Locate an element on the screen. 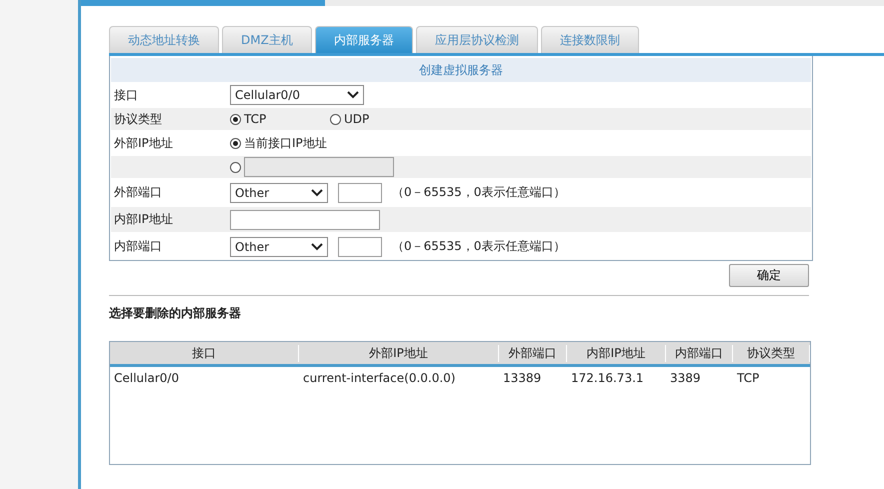 The height and width of the screenshot is (489, 884). table-cell-text: current-interface(0.0.0.0) is located at coordinates (379, 378).